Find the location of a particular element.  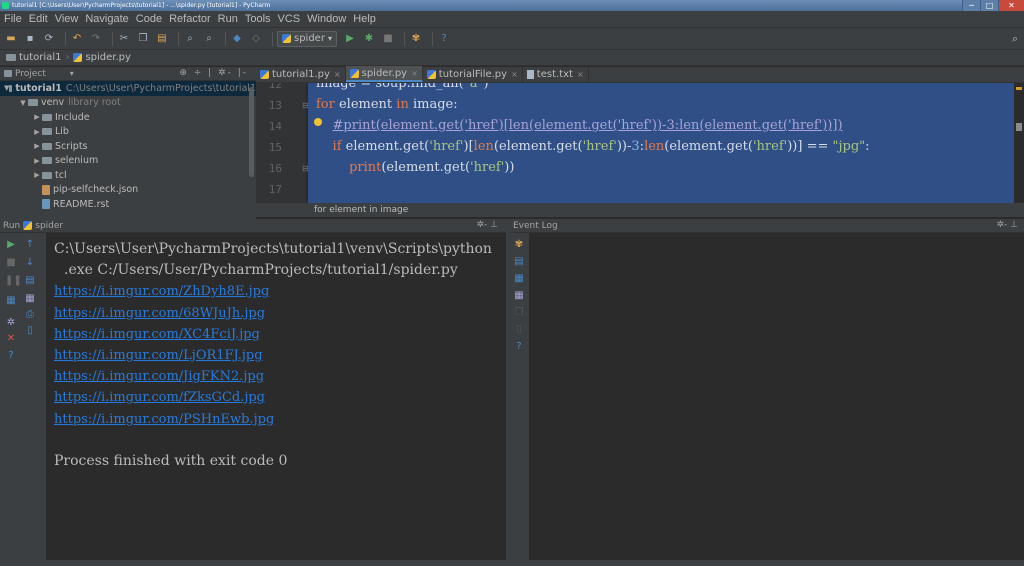

tree-item: ▶ Lib is located at coordinates (128, 132).